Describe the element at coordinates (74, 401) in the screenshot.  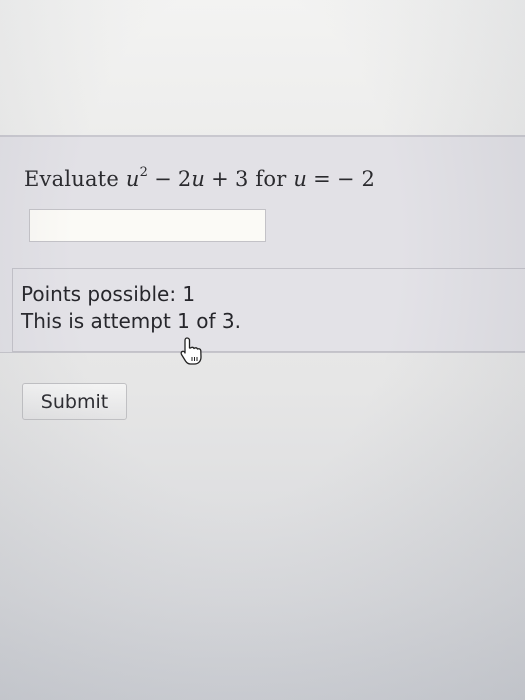
I see `submit-button: Submit` at that location.